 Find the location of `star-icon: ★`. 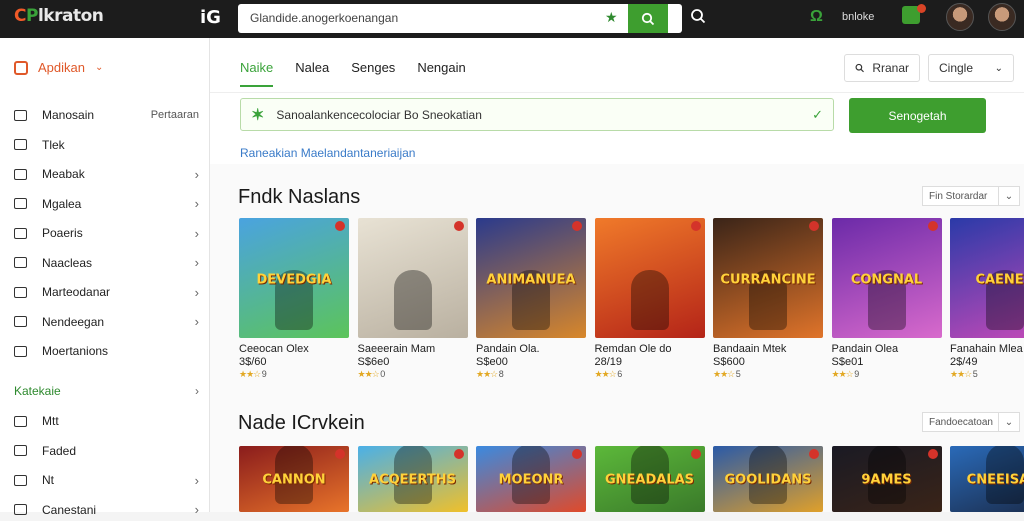

star-icon: ★ is located at coordinates (611, 17).